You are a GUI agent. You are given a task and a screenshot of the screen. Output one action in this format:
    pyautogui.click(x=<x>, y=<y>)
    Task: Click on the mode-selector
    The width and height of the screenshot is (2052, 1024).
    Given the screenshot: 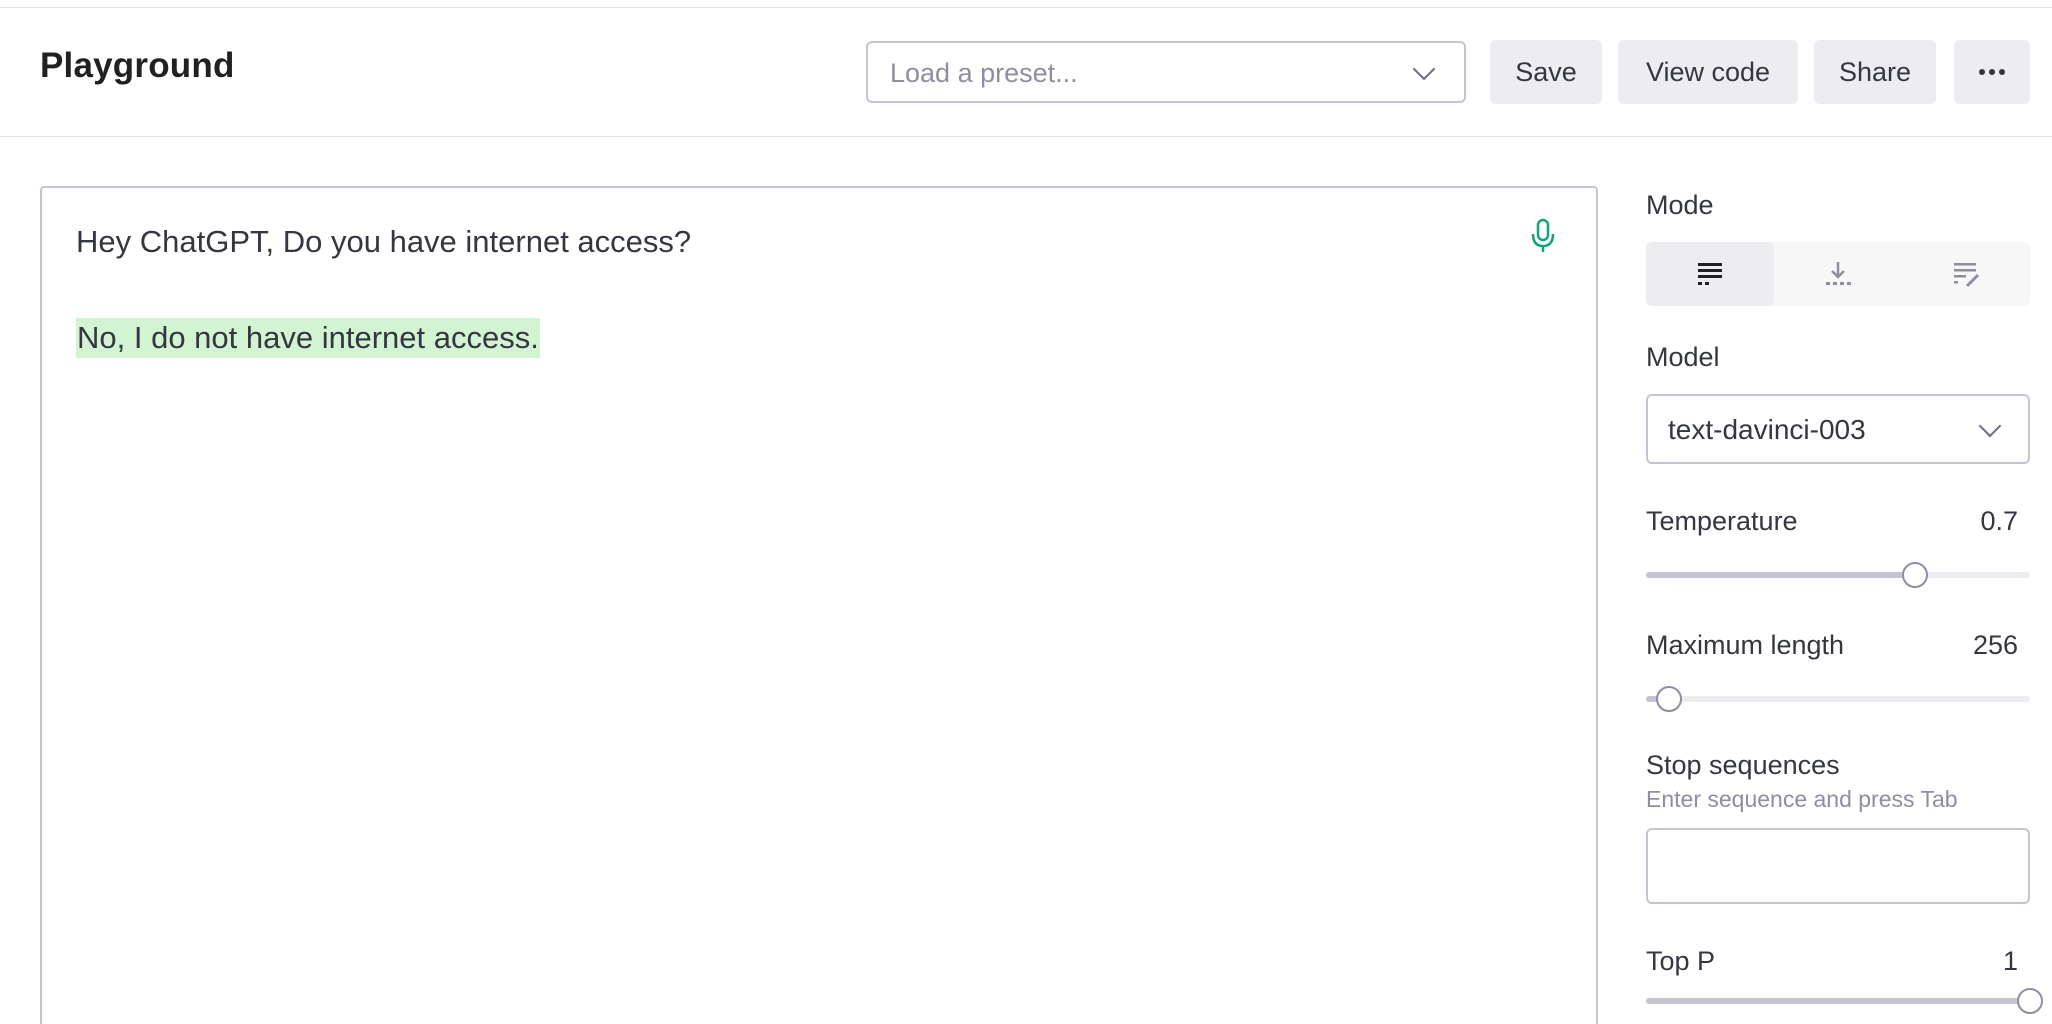 What is the action you would take?
    pyautogui.click(x=1838, y=274)
    